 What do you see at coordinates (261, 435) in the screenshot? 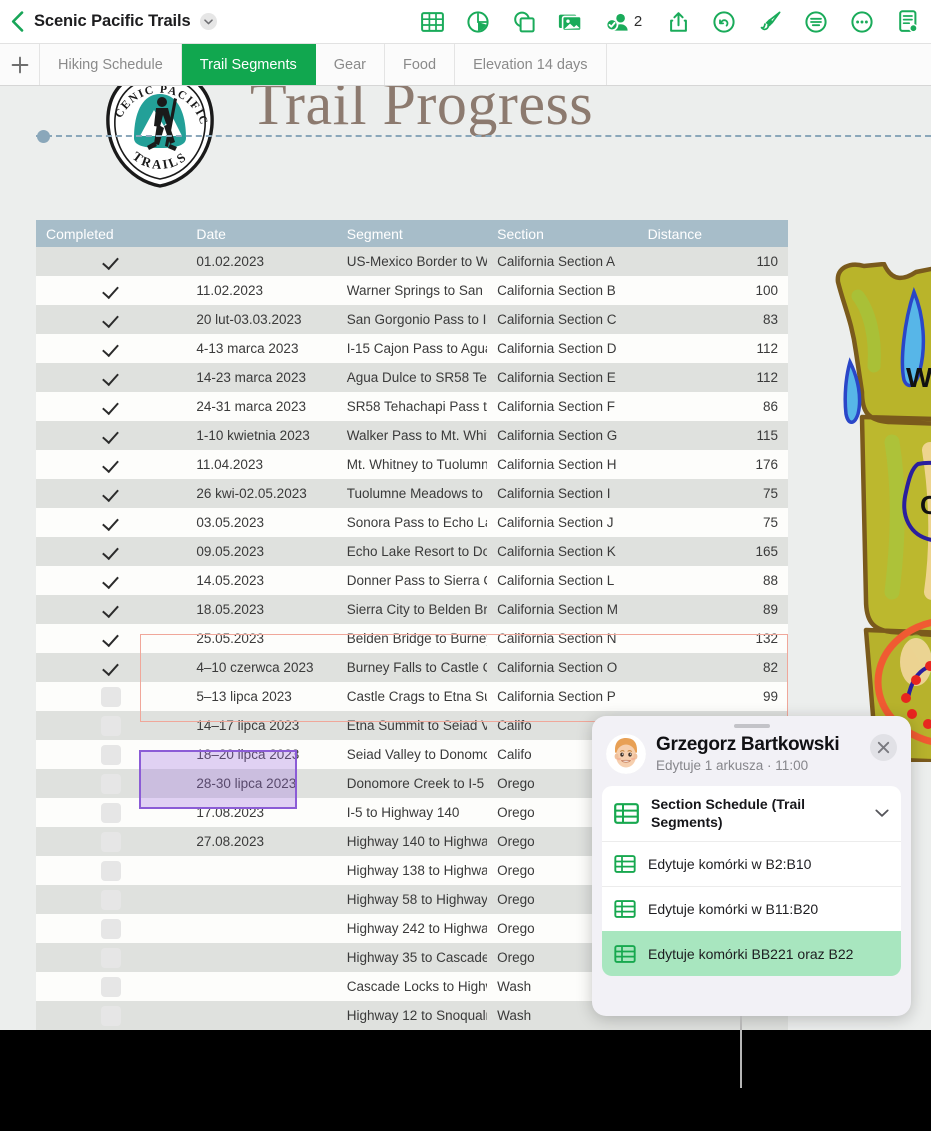
I see `cell-date: 1-10 kwietnia 2023` at bounding box center [261, 435].